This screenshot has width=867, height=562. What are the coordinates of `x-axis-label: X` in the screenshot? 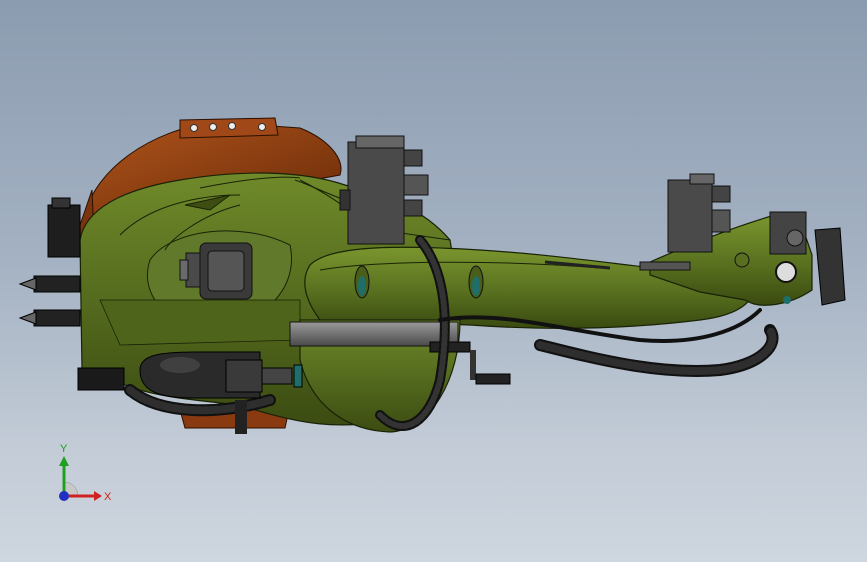 It's located at (108, 497).